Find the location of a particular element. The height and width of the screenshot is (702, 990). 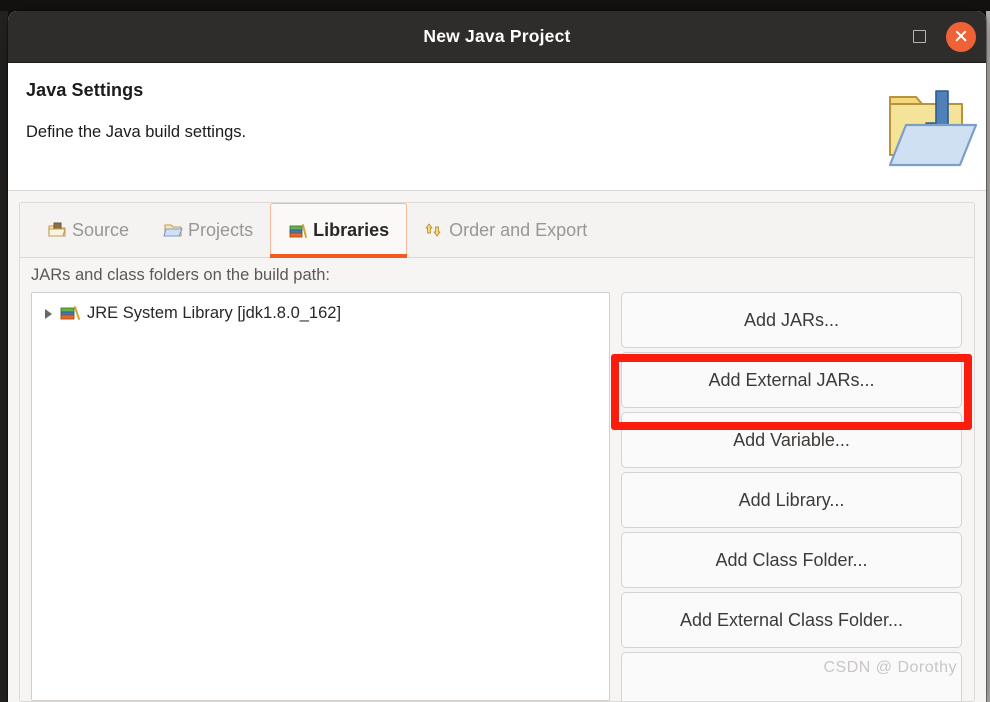

tab-libraries-label: Libraries is located at coordinates (351, 230).